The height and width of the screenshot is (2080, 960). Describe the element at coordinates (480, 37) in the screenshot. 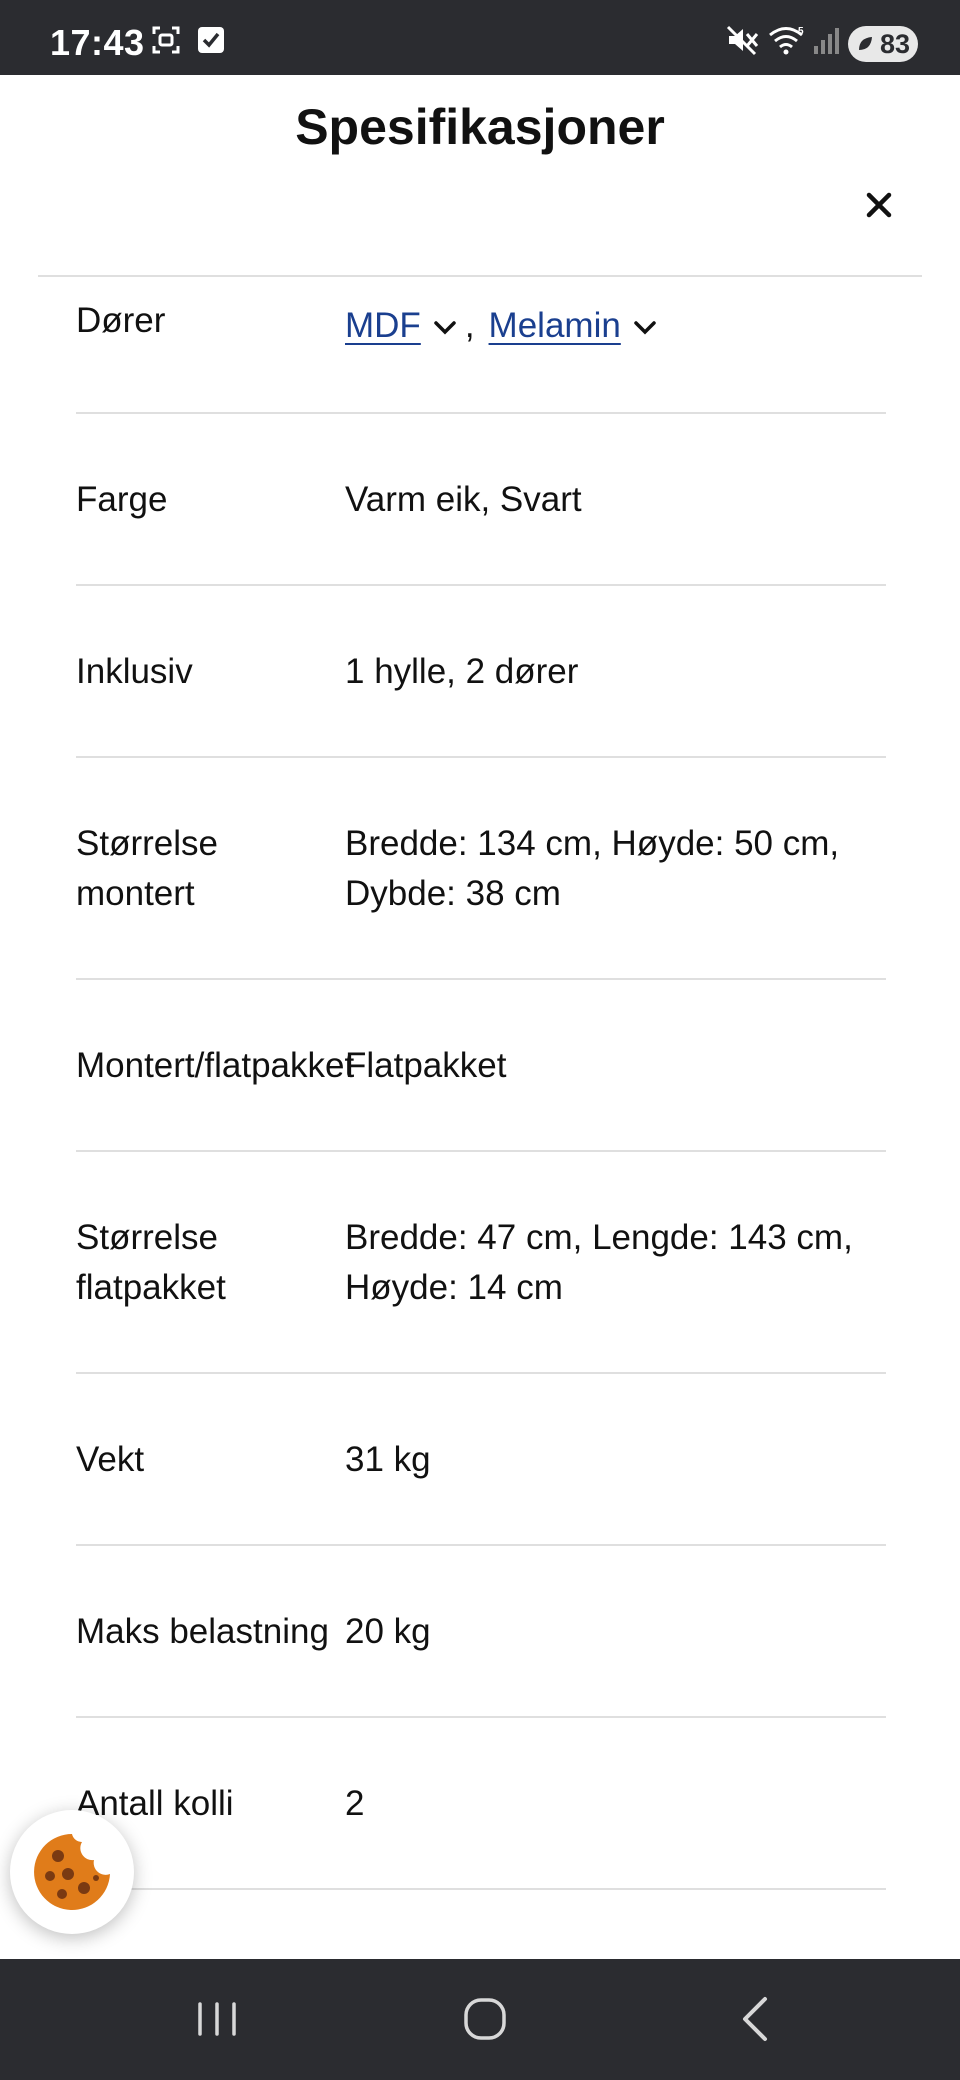

I see `status-bar: 17:43 5 83` at that location.